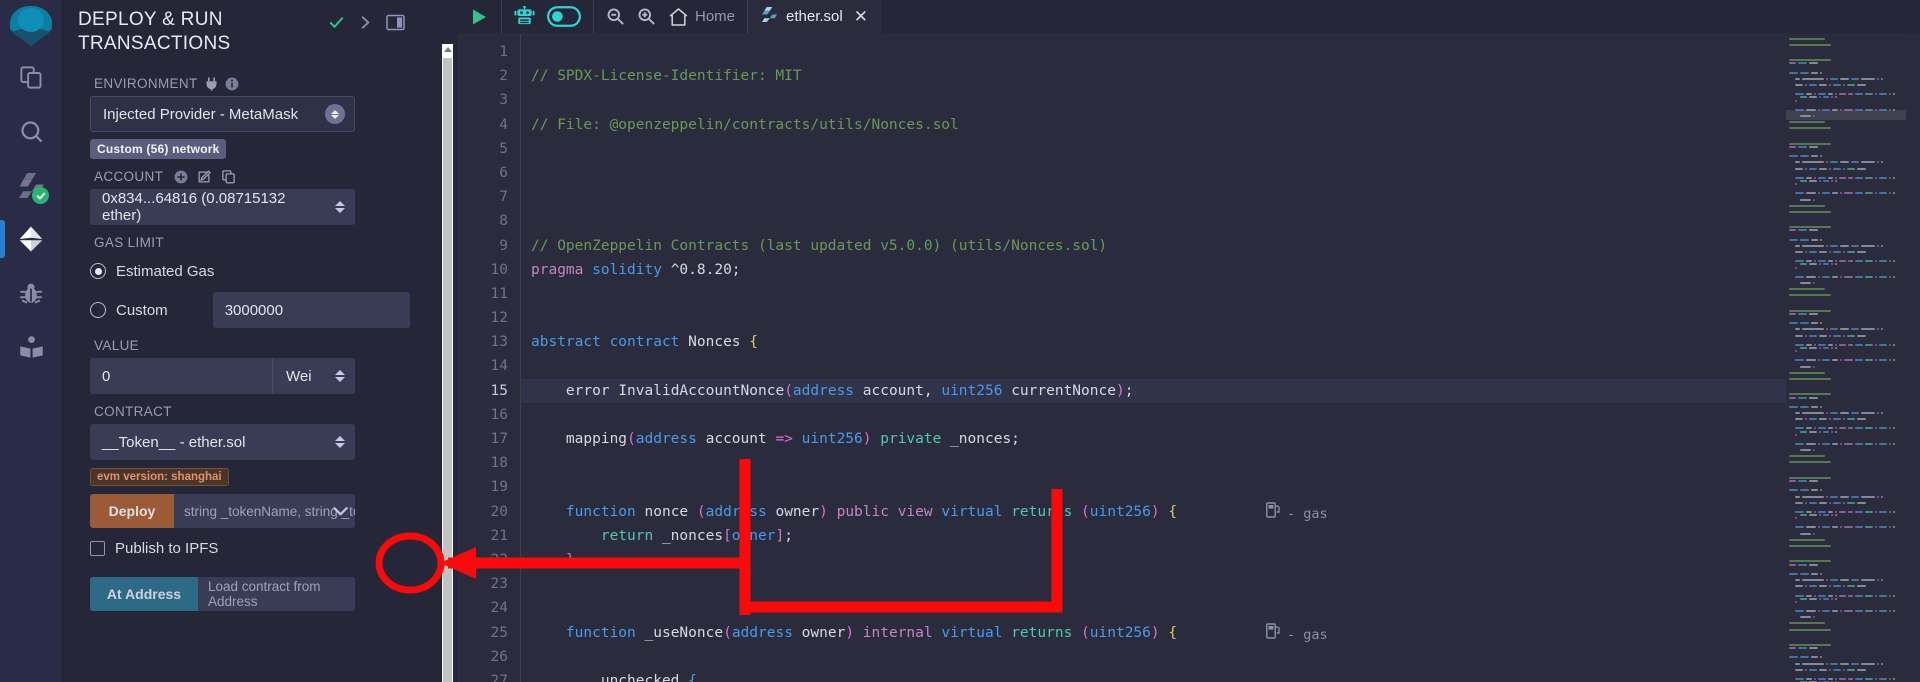 The height and width of the screenshot is (682, 1920). I want to click on editor-scrollbar, so click(1913, 358).